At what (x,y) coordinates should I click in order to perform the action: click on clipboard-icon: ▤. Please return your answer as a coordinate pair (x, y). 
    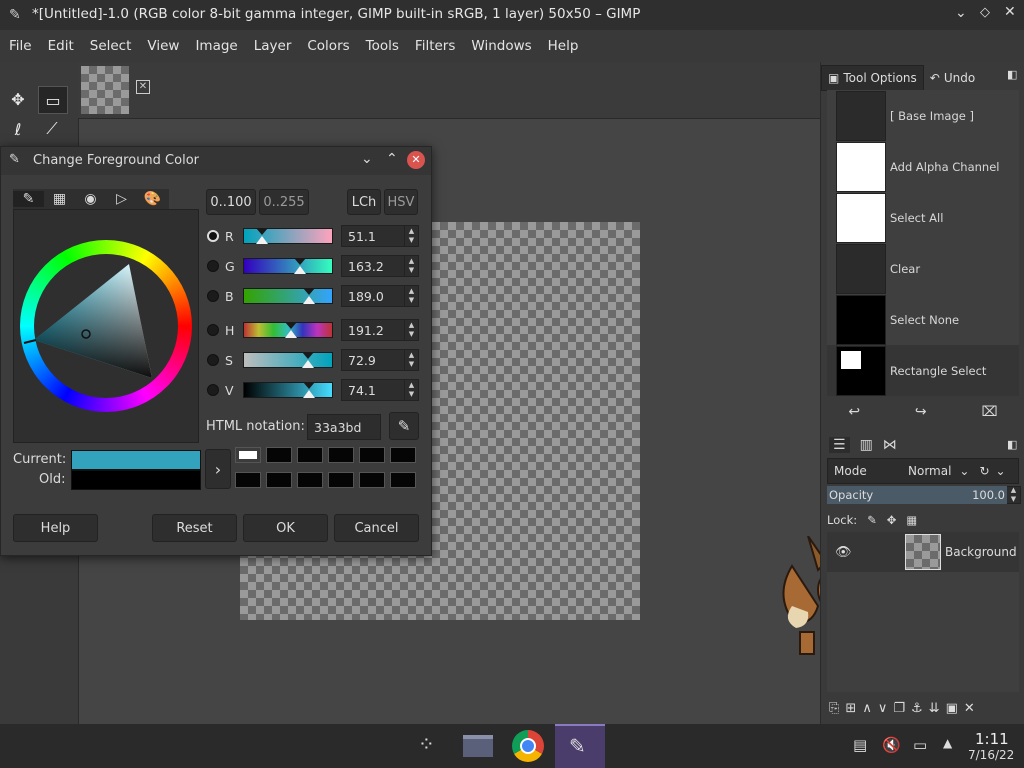
    Looking at the image, I should click on (860, 745).